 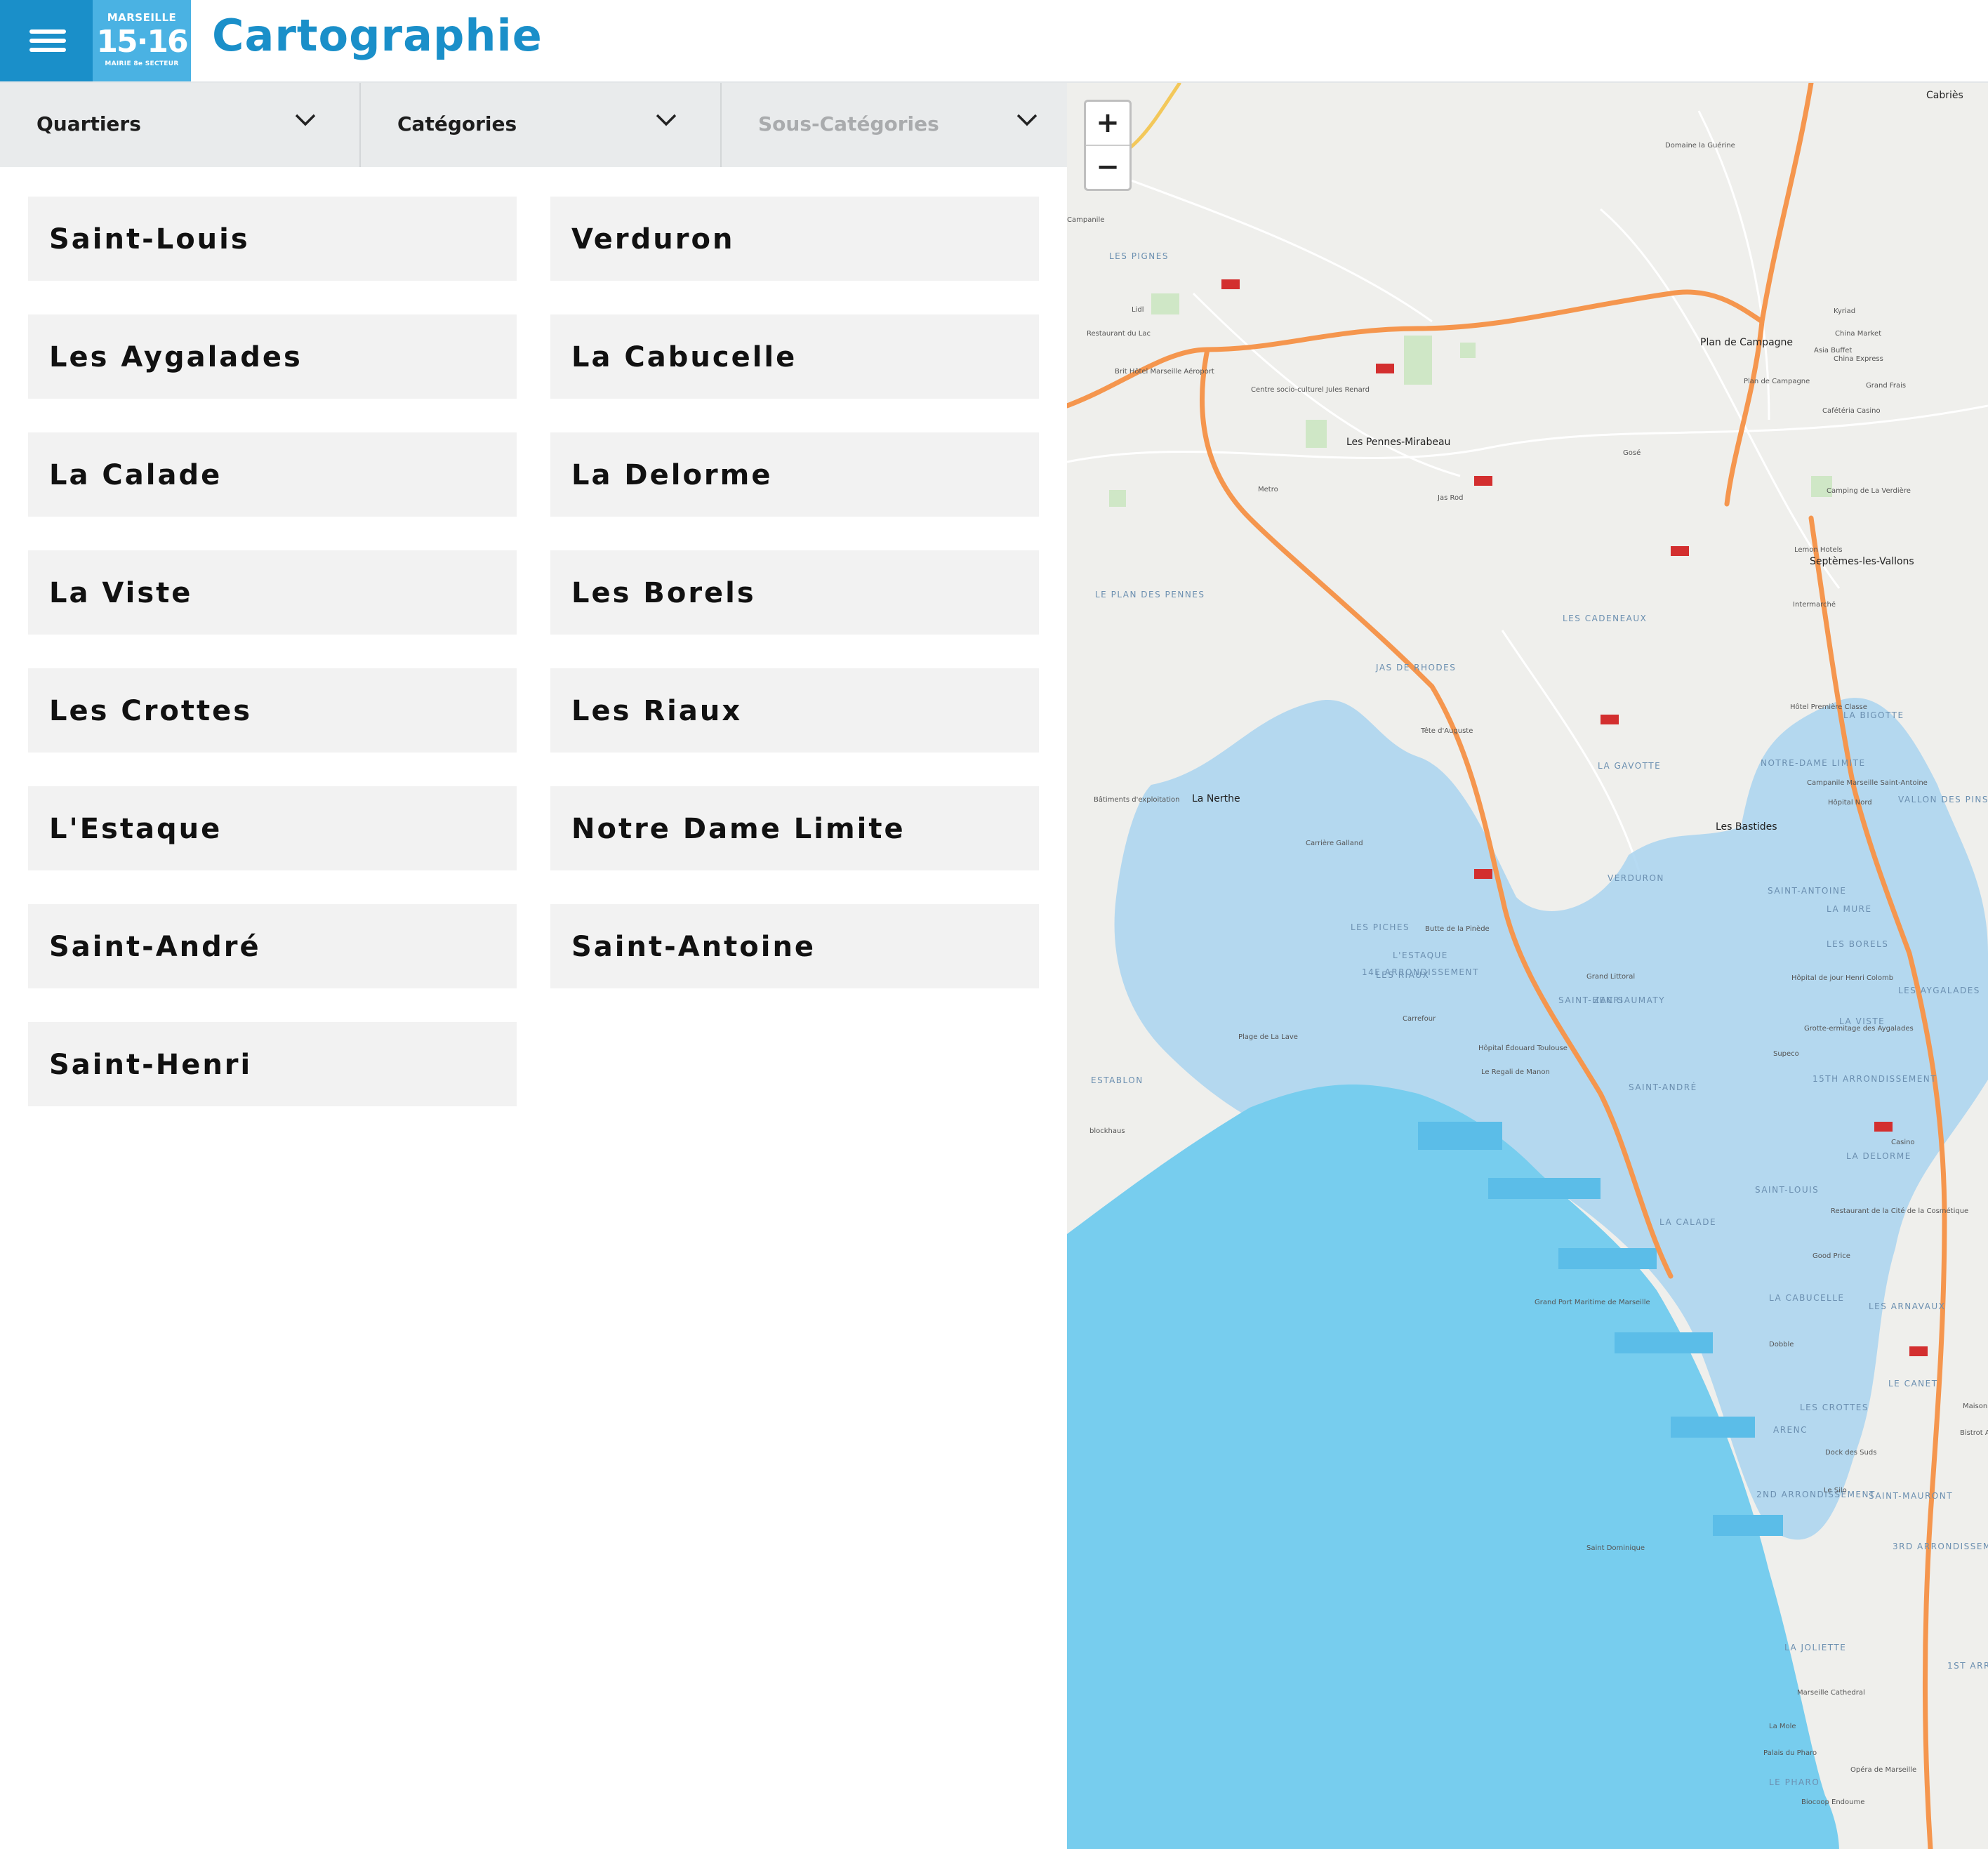 What do you see at coordinates (1107, 167) in the screenshot?
I see `zoom-out-button: −` at bounding box center [1107, 167].